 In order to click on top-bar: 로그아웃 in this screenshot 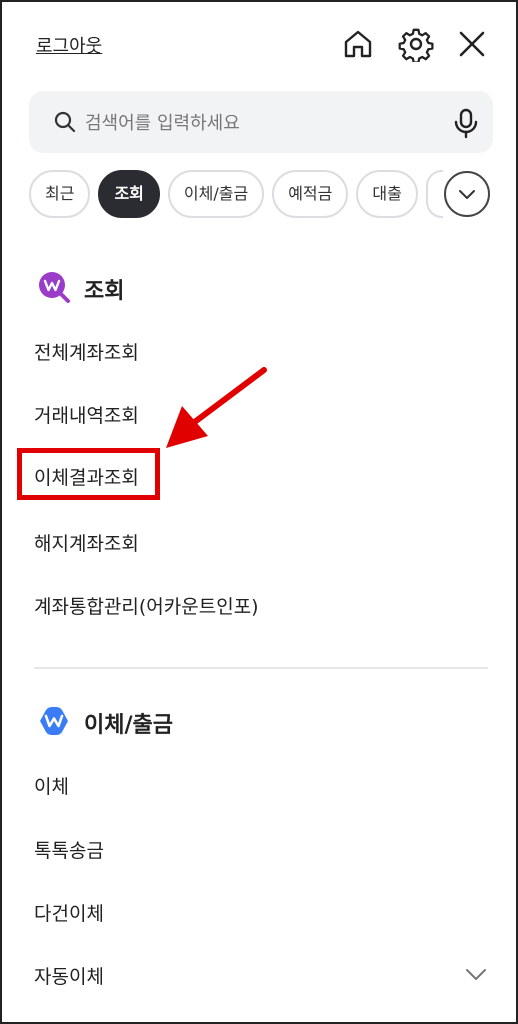, I will do `click(259, 44)`.